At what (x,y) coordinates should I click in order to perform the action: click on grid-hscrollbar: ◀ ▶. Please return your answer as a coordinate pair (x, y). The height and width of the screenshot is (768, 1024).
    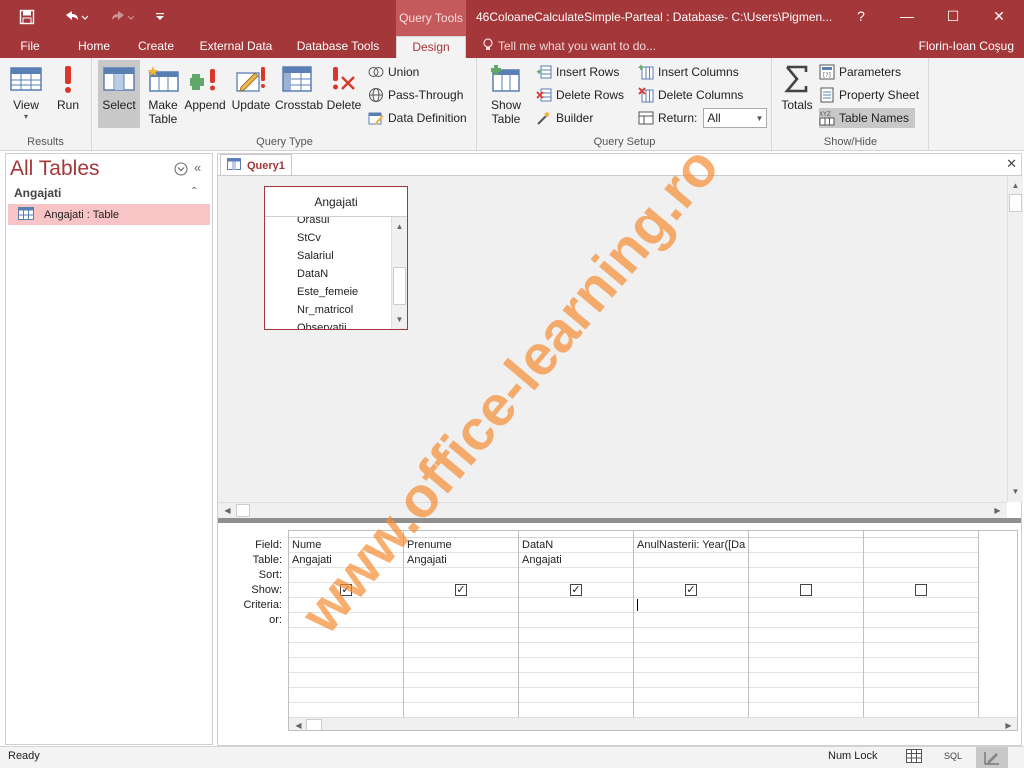
    Looking at the image, I should click on (653, 723).